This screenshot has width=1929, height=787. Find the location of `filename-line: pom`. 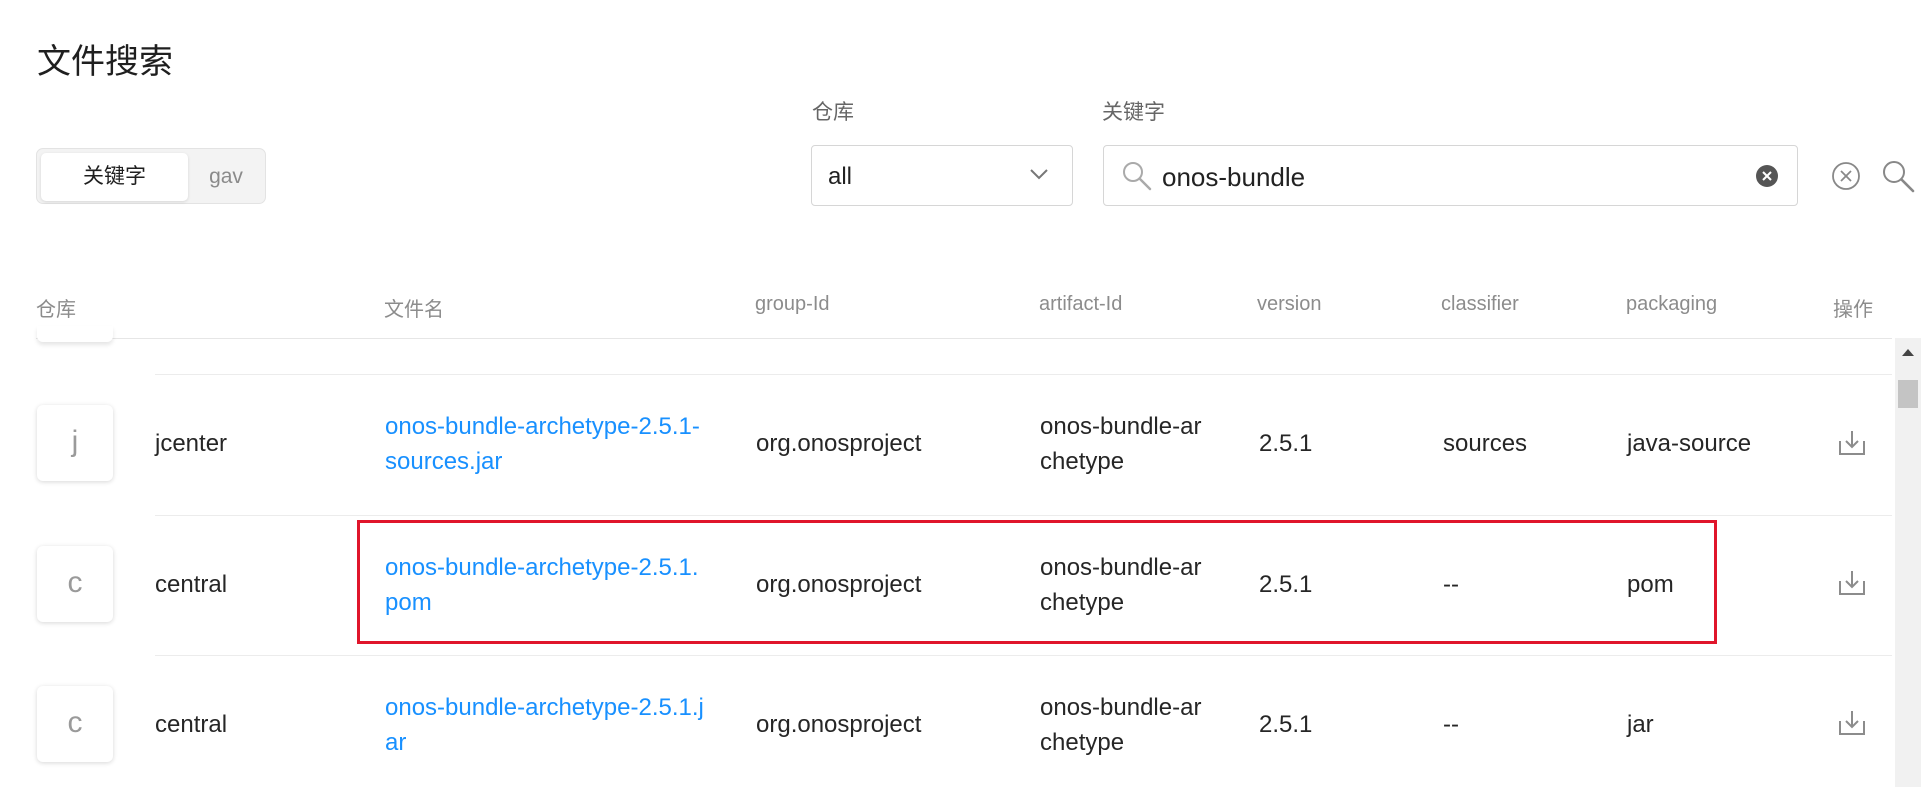

filename-line: pom is located at coordinates (408, 602).